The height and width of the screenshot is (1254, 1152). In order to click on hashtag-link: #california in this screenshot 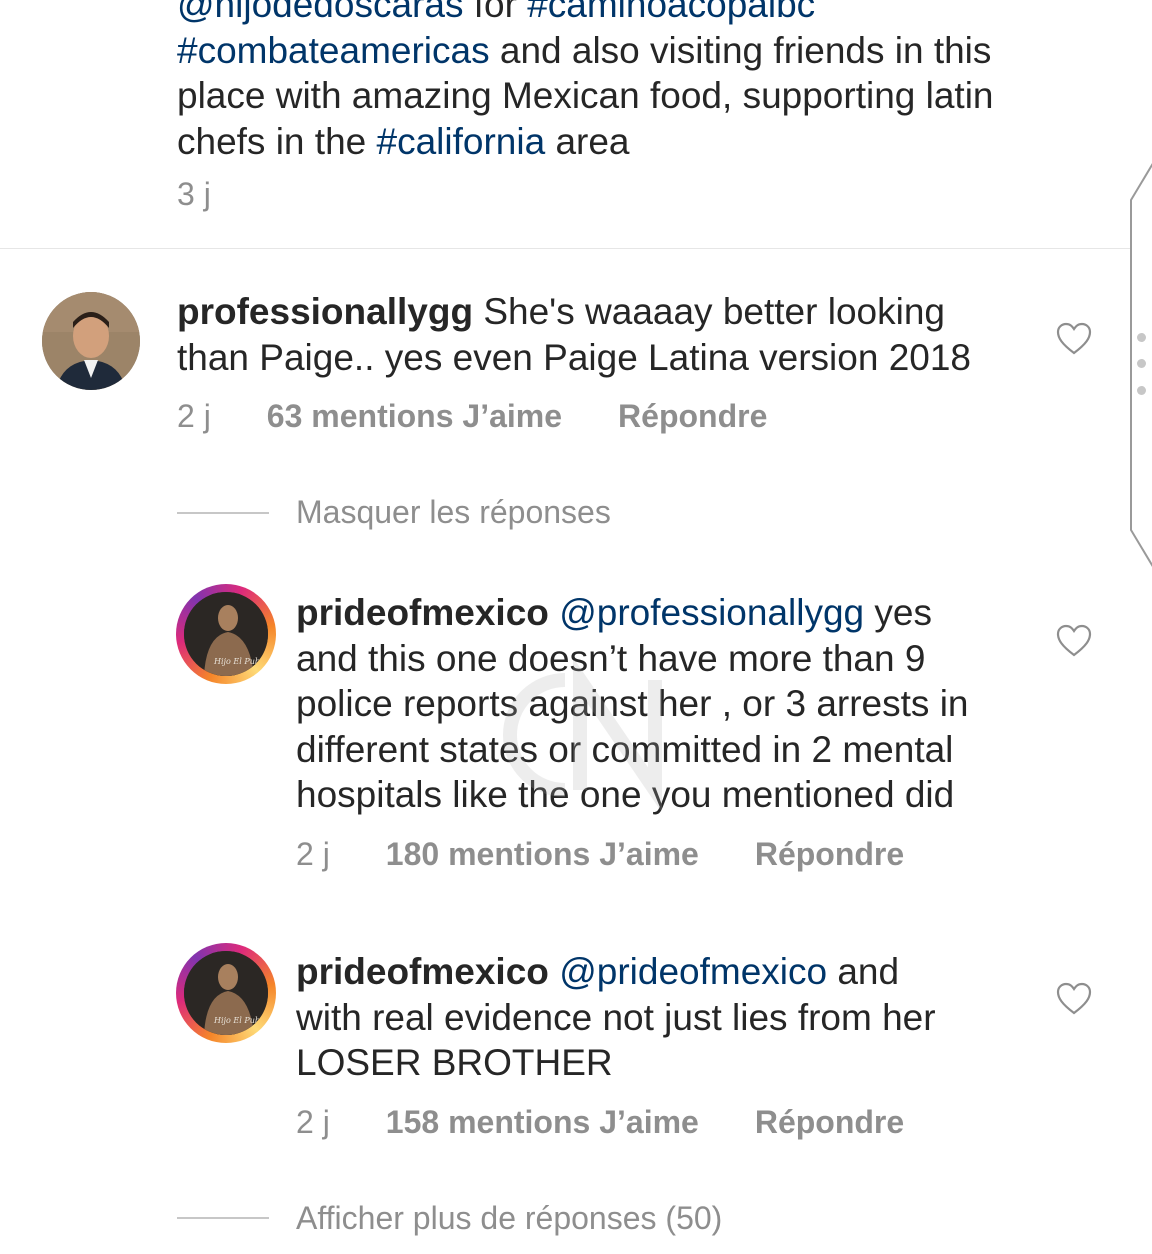, I will do `click(461, 141)`.